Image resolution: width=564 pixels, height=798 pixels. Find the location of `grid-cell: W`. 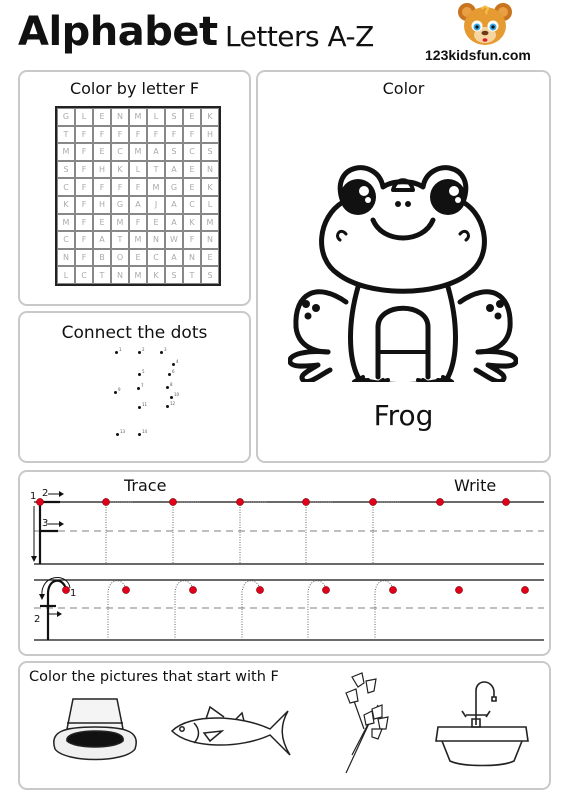

grid-cell: W is located at coordinates (174, 240).